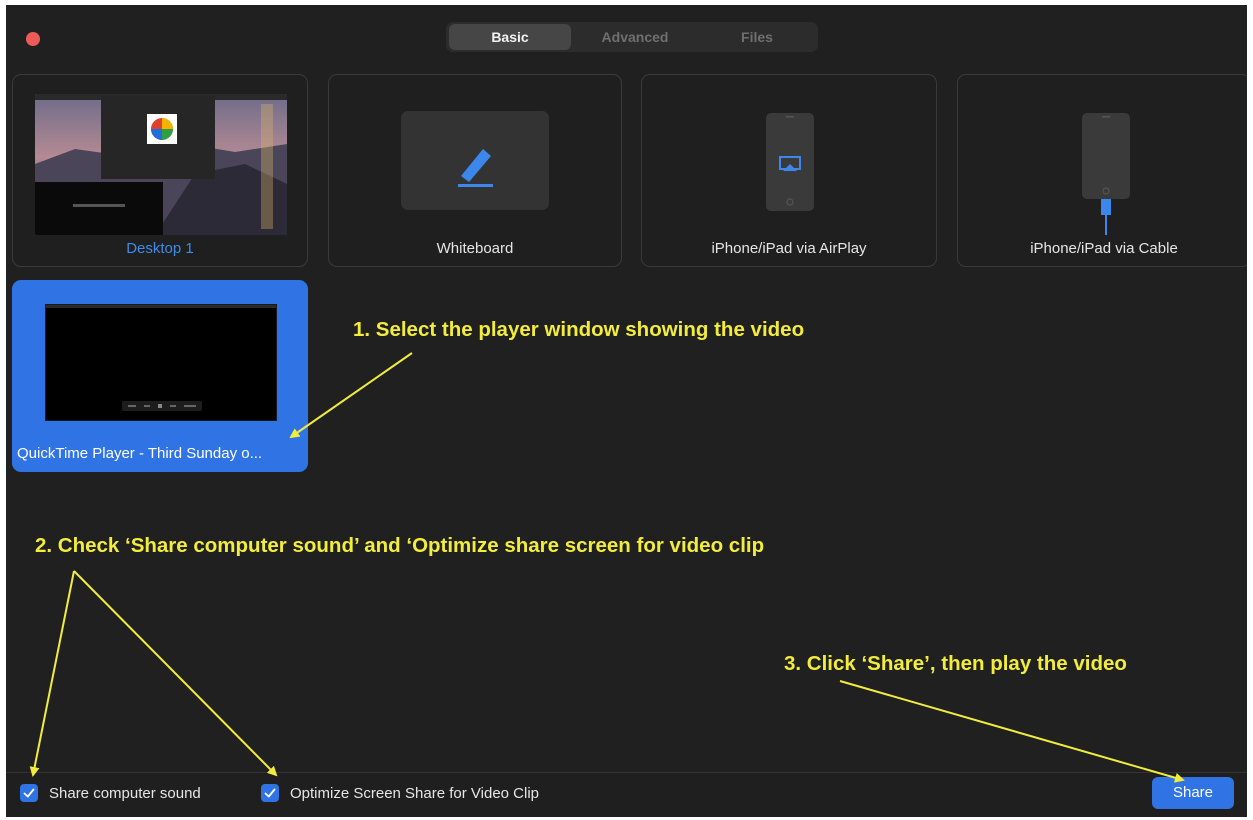 This screenshot has width=1253, height=820. What do you see at coordinates (475, 248) in the screenshot?
I see `whiteboard-label: Whiteboard` at bounding box center [475, 248].